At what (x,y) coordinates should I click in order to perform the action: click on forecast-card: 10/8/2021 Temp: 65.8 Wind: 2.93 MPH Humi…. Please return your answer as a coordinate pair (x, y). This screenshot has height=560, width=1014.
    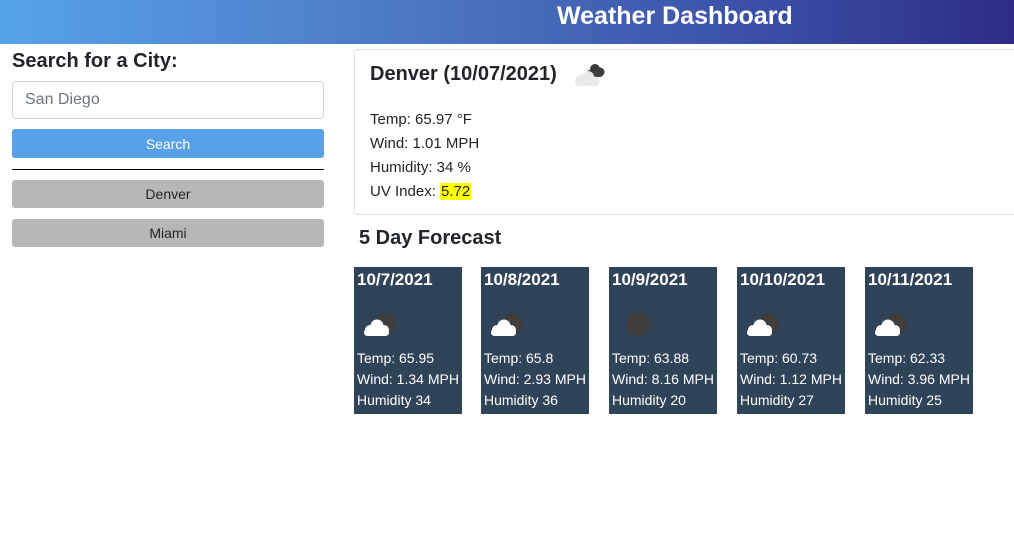
    Looking at the image, I should click on (535, 340).